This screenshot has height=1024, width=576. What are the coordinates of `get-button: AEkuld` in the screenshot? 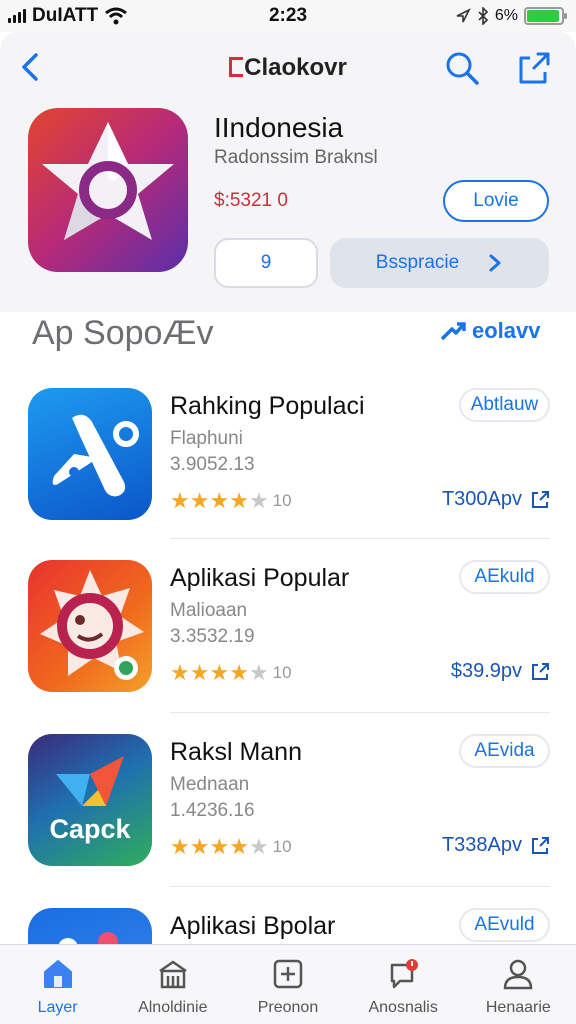 It's located at (504, 577).